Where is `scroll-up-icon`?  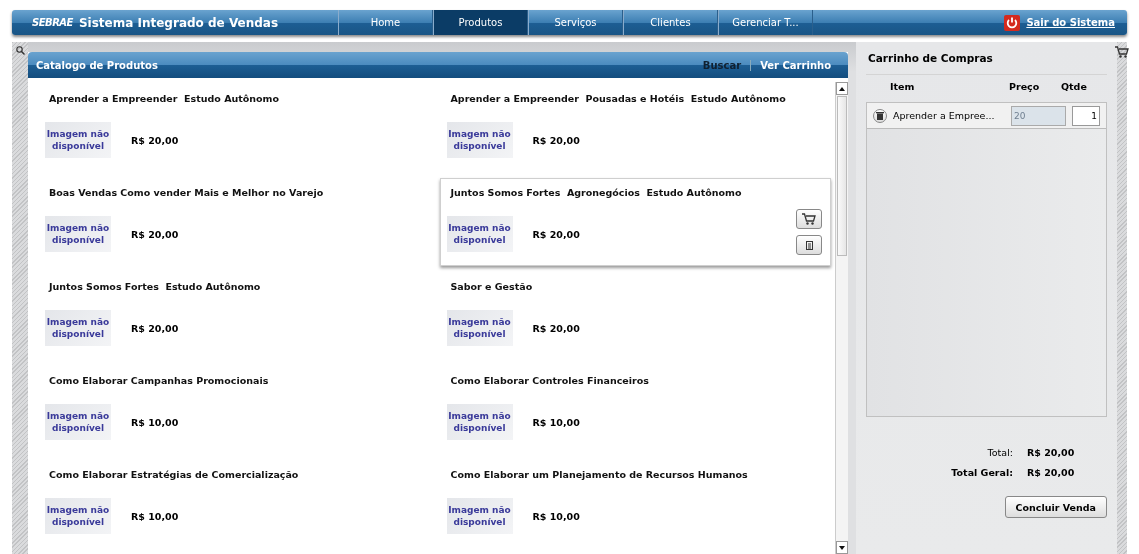
scroll-up-icon is located at coordinates (842, 88).